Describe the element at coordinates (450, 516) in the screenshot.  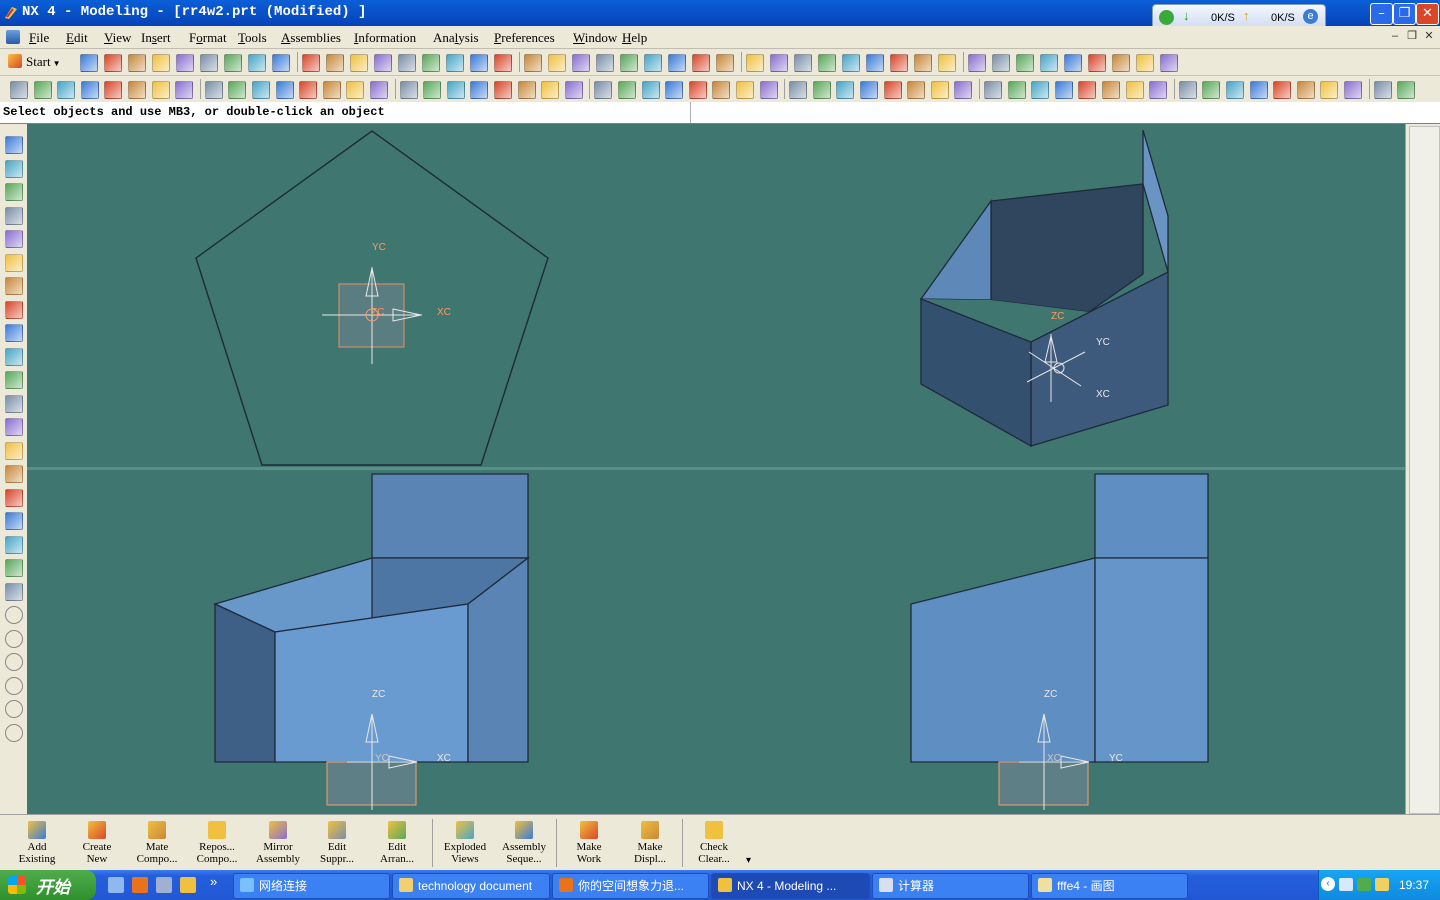
I see `back-tab-face` at that location.